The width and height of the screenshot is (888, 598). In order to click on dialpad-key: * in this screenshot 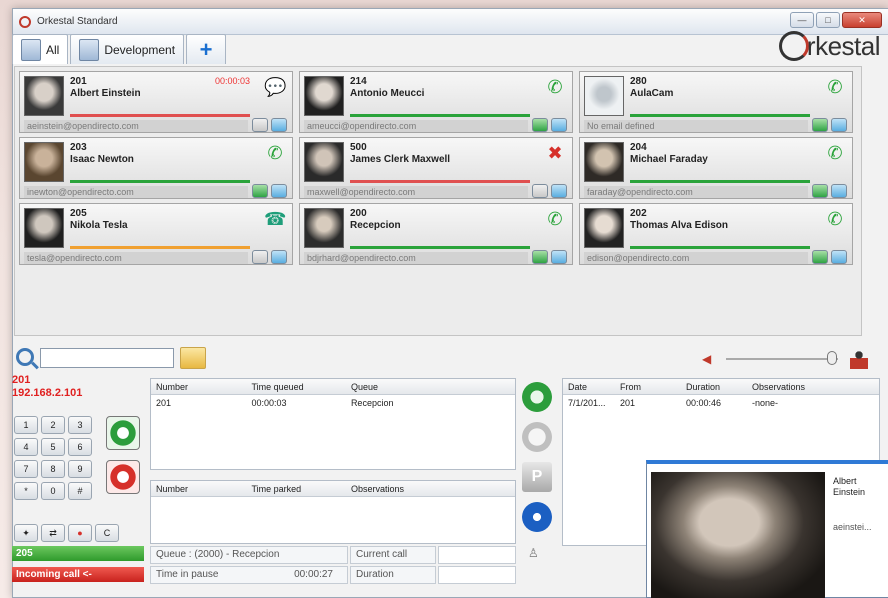, I will do `click(26, 491)`.